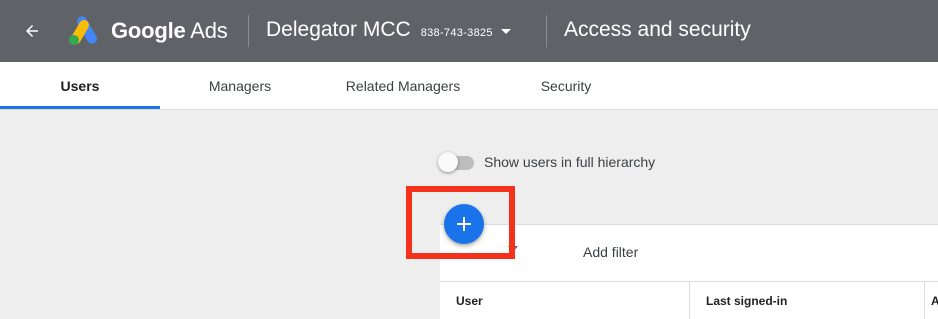  Describe the element at coordinates (456, 33) in the screenshot. I see `account-id: 838-743-3825` at that location.